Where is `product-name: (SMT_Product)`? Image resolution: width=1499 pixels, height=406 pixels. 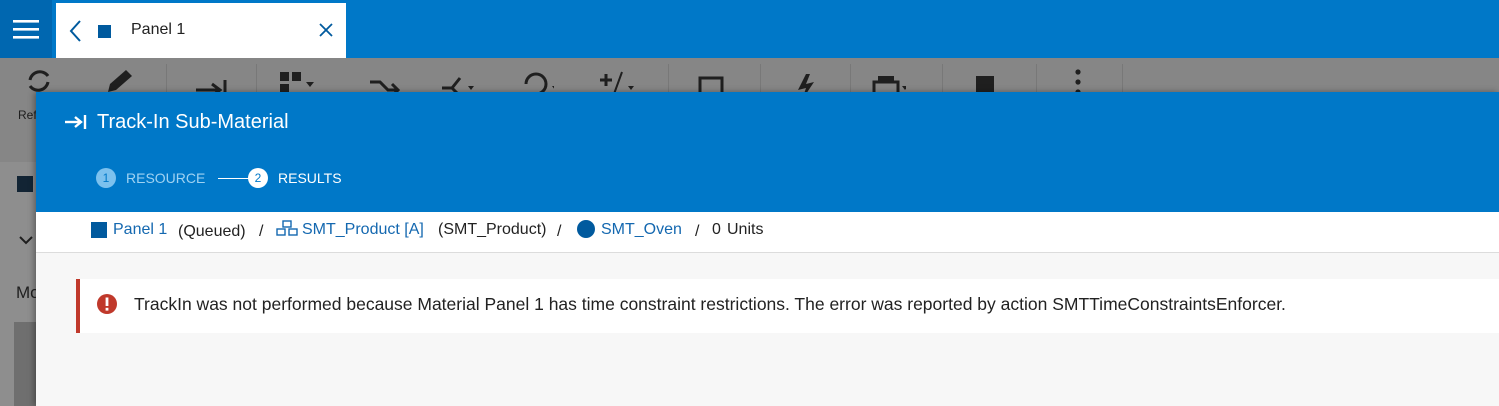
product-name: (SMT_Product) is located at coordinates (492, 229).